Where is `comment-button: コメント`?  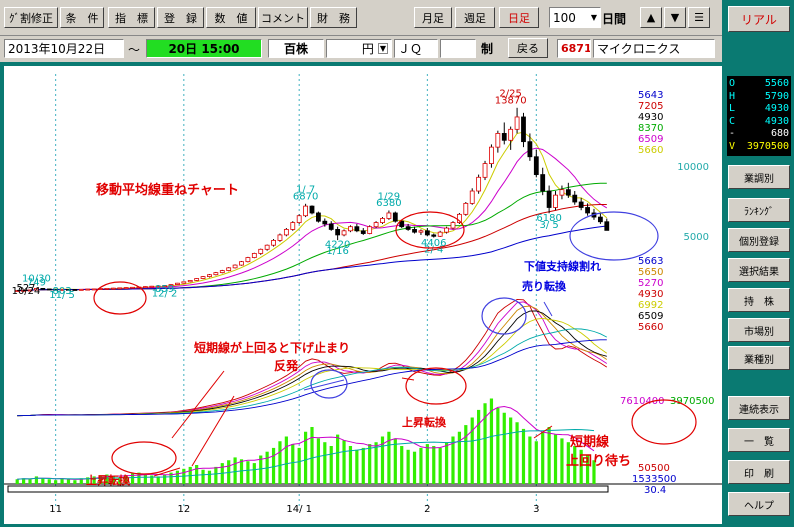 comment-button: コメント is located at coordinates (283, 17).